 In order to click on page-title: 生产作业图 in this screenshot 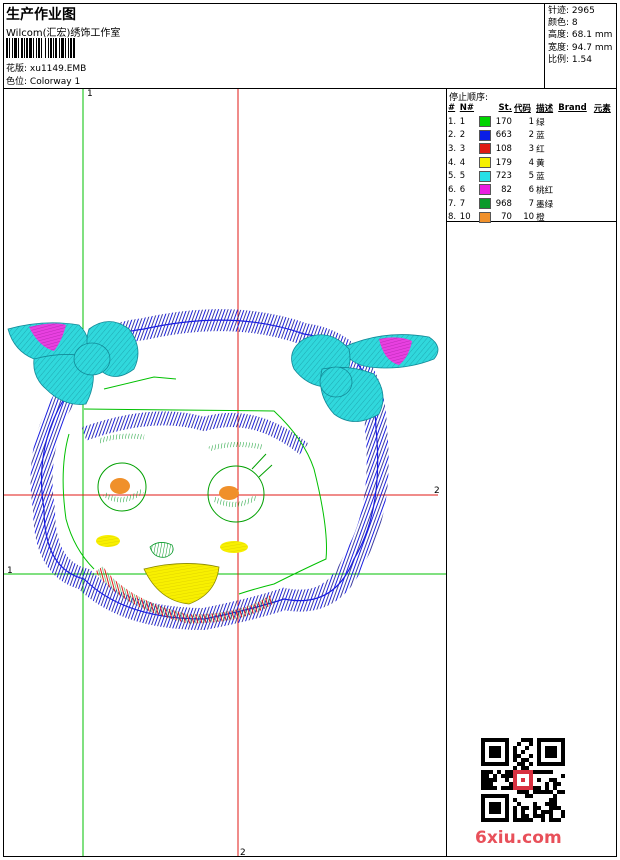, I will do `click(41, 15)`.